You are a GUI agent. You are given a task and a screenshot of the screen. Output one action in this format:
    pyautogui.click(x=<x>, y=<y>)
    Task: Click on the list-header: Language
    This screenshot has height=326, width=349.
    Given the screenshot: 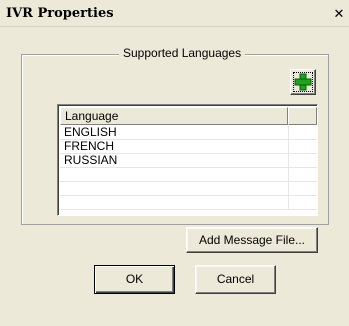 What is the action you would take?
    pyautogui.click(x=188, y=116)
    